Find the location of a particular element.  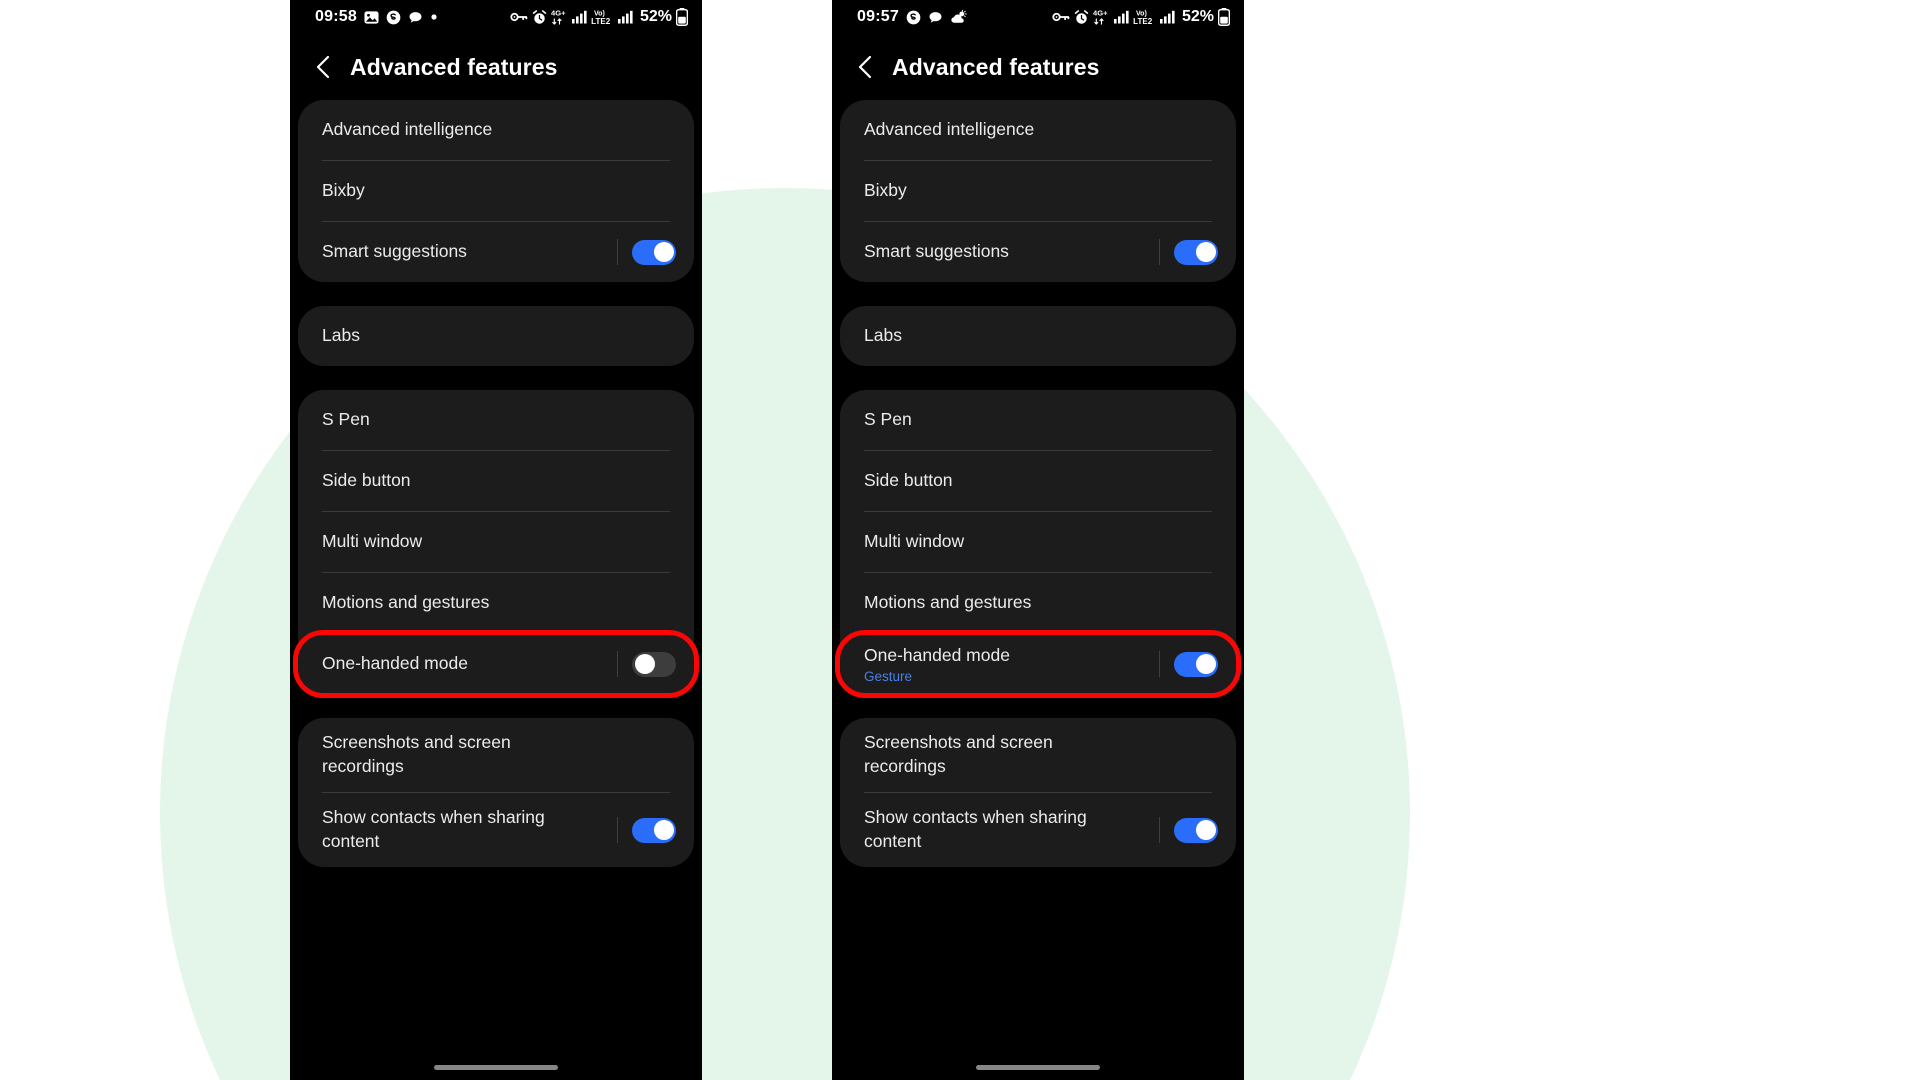

settings-row-label: Side button is located at coordinates (908, 480).